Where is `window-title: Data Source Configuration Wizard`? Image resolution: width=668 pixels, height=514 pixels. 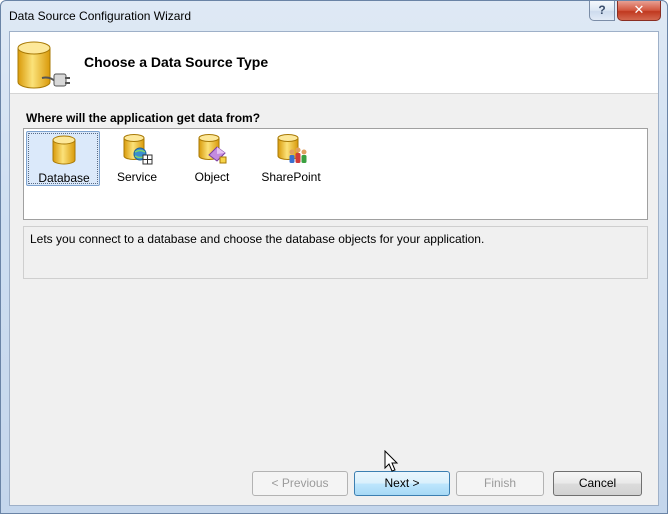 window-title: Data Source Configuration Wizard is located at coordinates (100, 16).